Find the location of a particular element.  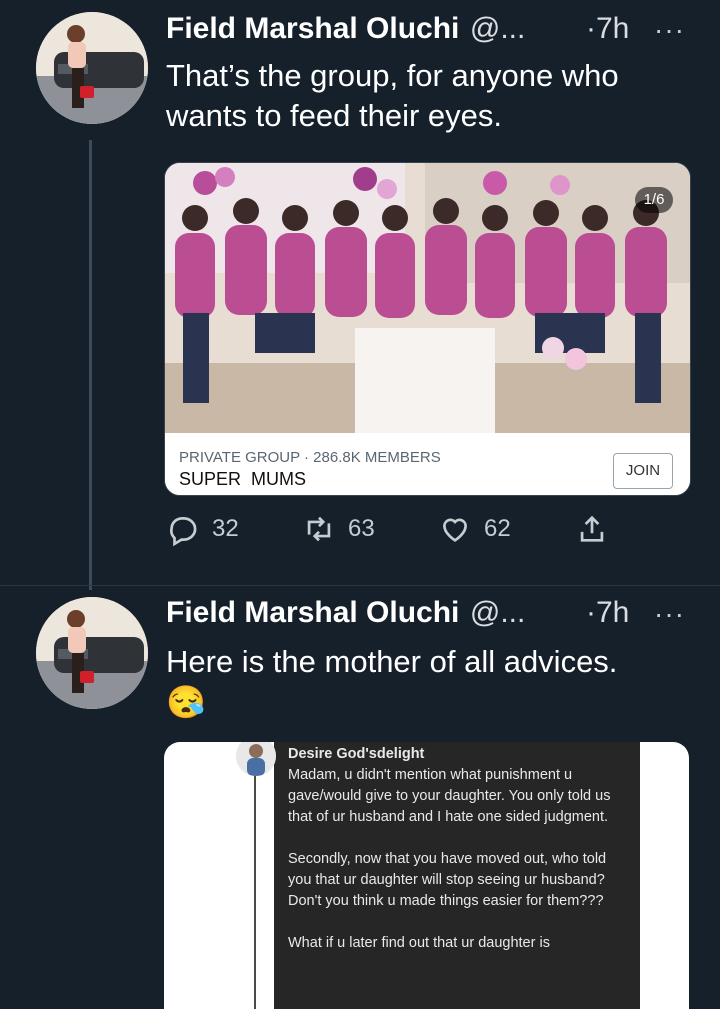

card-title: SUPER MUMS is located at coordinates (243, 479).